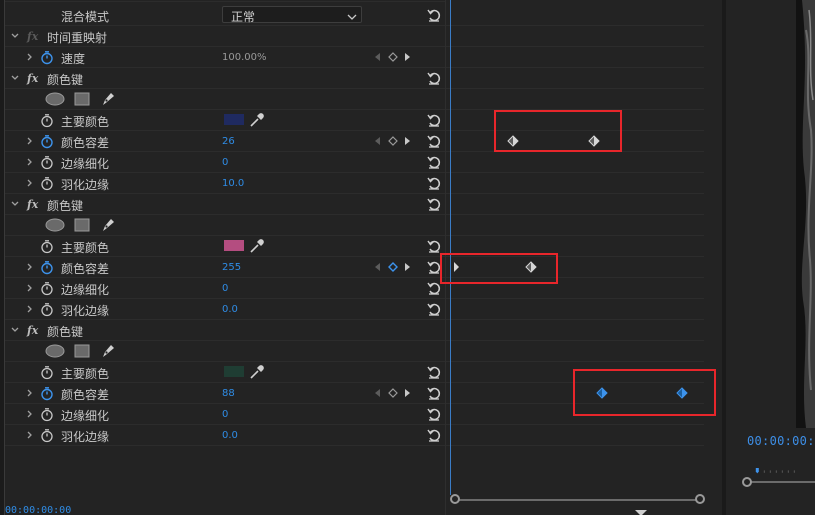 Image resolution: width=815 pixels, height=515 pixels. I want to click on monitor-scrollbar, so click(781, 482).